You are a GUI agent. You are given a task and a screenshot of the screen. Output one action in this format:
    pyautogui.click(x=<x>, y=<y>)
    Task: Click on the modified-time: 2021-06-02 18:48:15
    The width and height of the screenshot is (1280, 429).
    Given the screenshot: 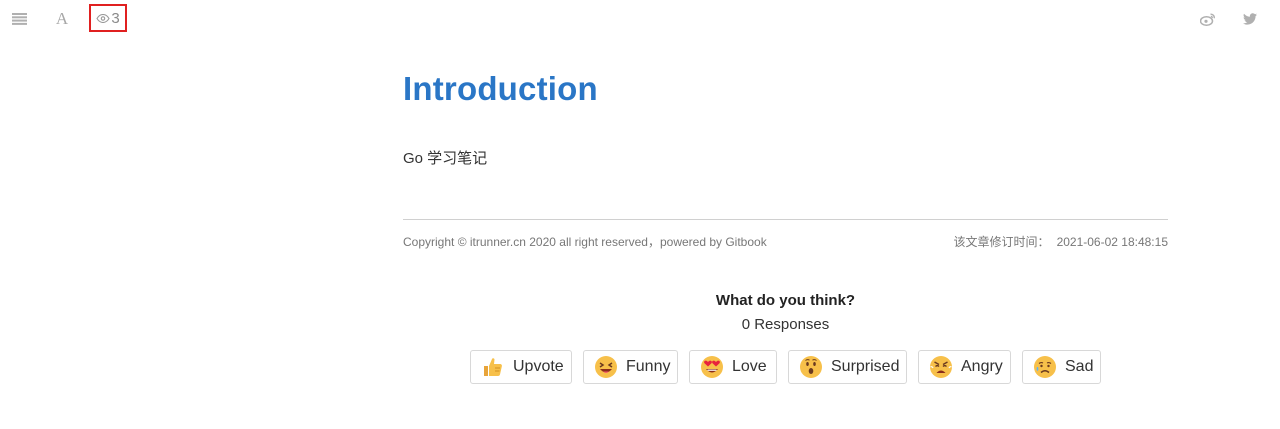 What is the action you would take?
    pyautogui.click(x=1112, y=242)
    